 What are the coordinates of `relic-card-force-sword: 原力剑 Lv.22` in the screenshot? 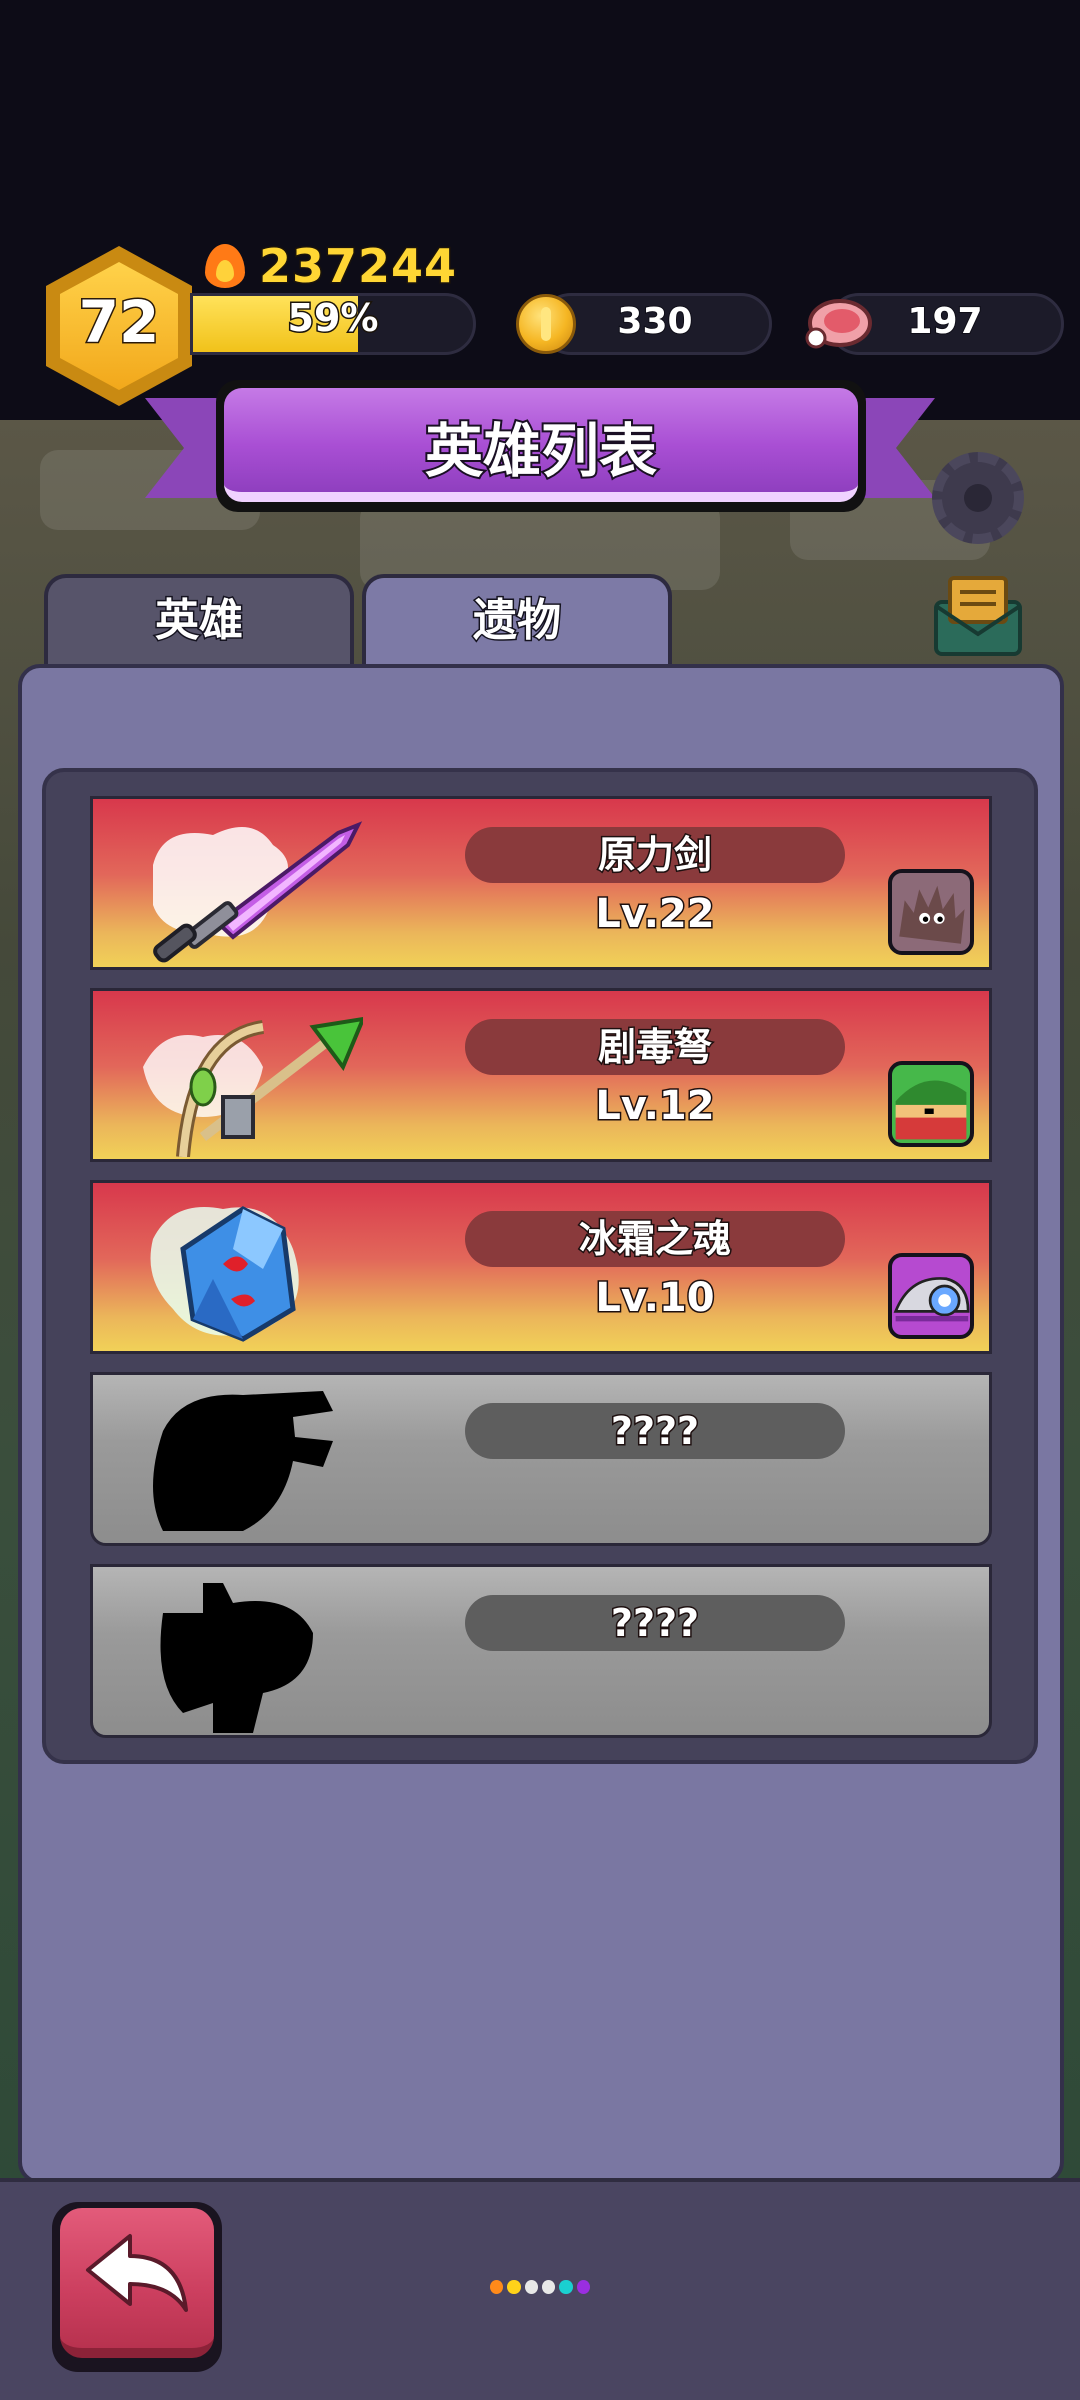 It's located at (541, 883).